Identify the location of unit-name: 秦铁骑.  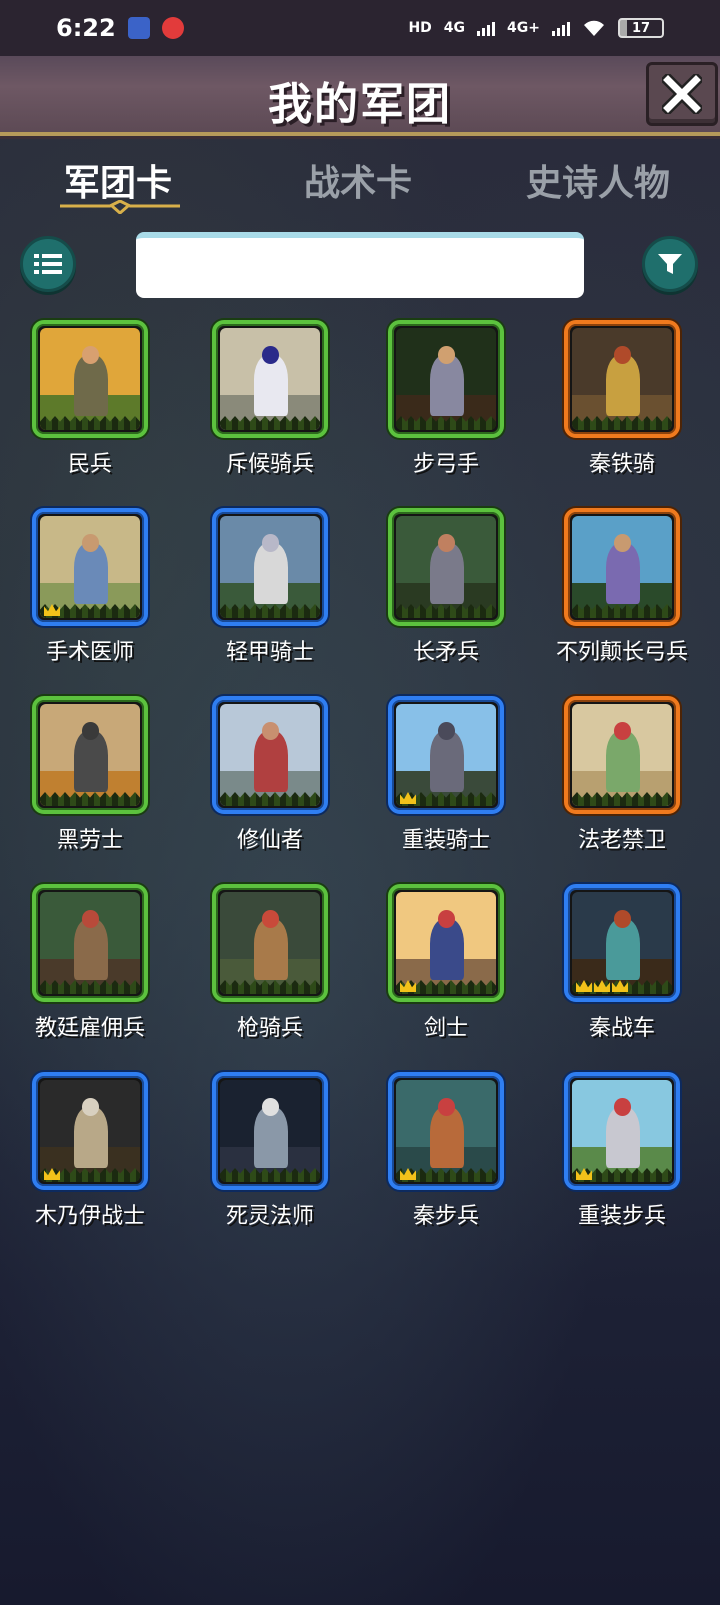
(621, 464).